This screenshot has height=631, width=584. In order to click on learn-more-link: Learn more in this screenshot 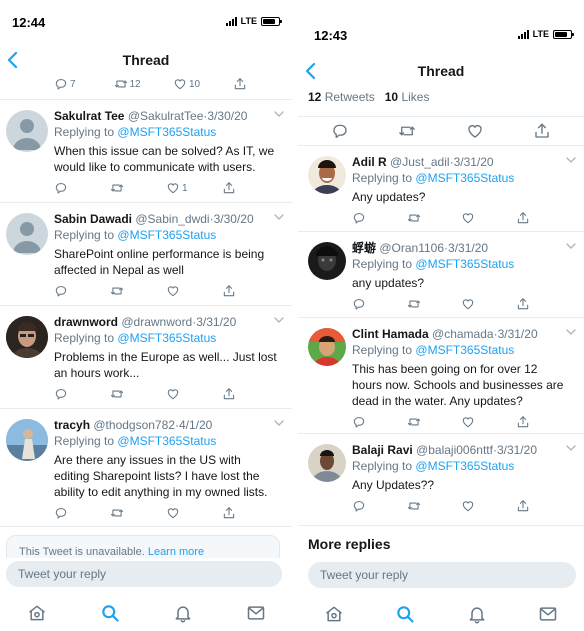, I will do `click(176, 552)`.